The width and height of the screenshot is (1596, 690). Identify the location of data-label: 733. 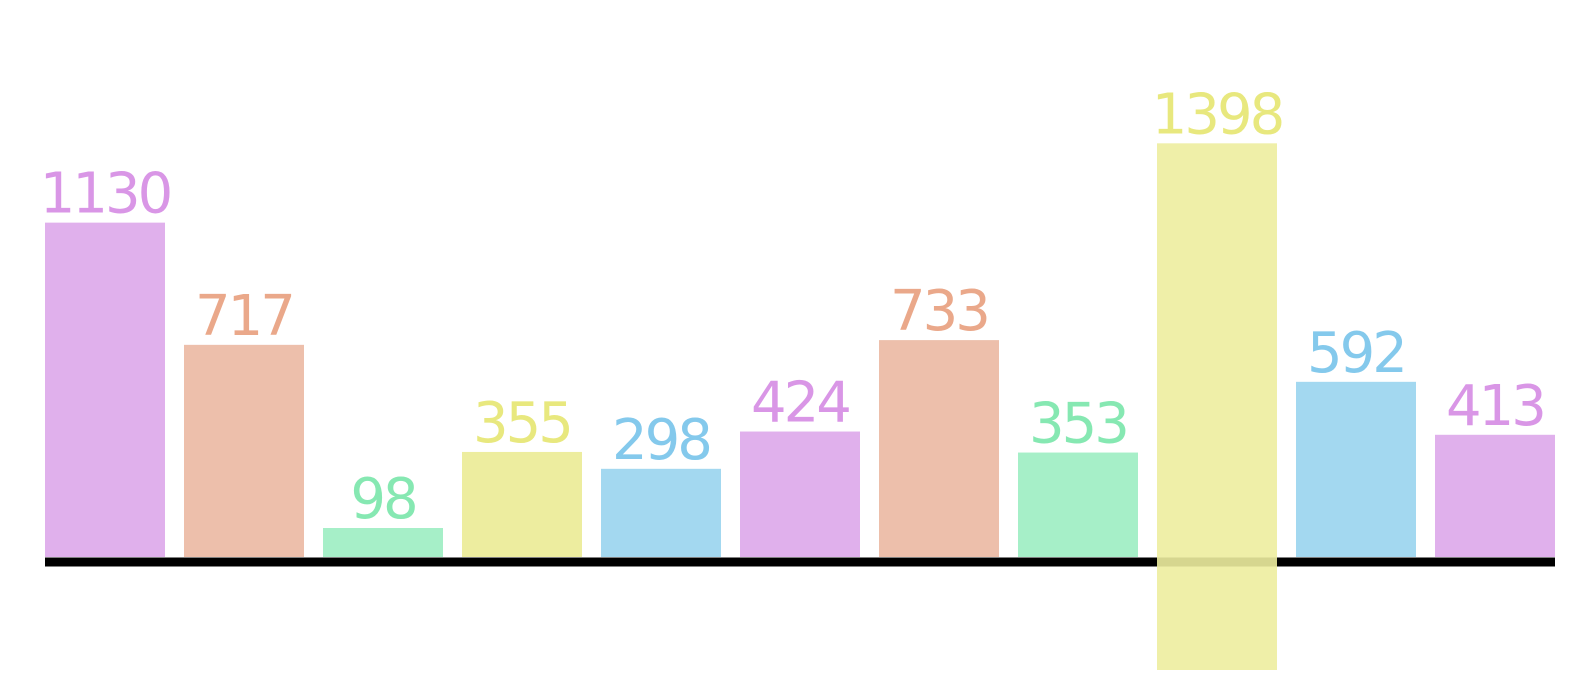
(939, 311).